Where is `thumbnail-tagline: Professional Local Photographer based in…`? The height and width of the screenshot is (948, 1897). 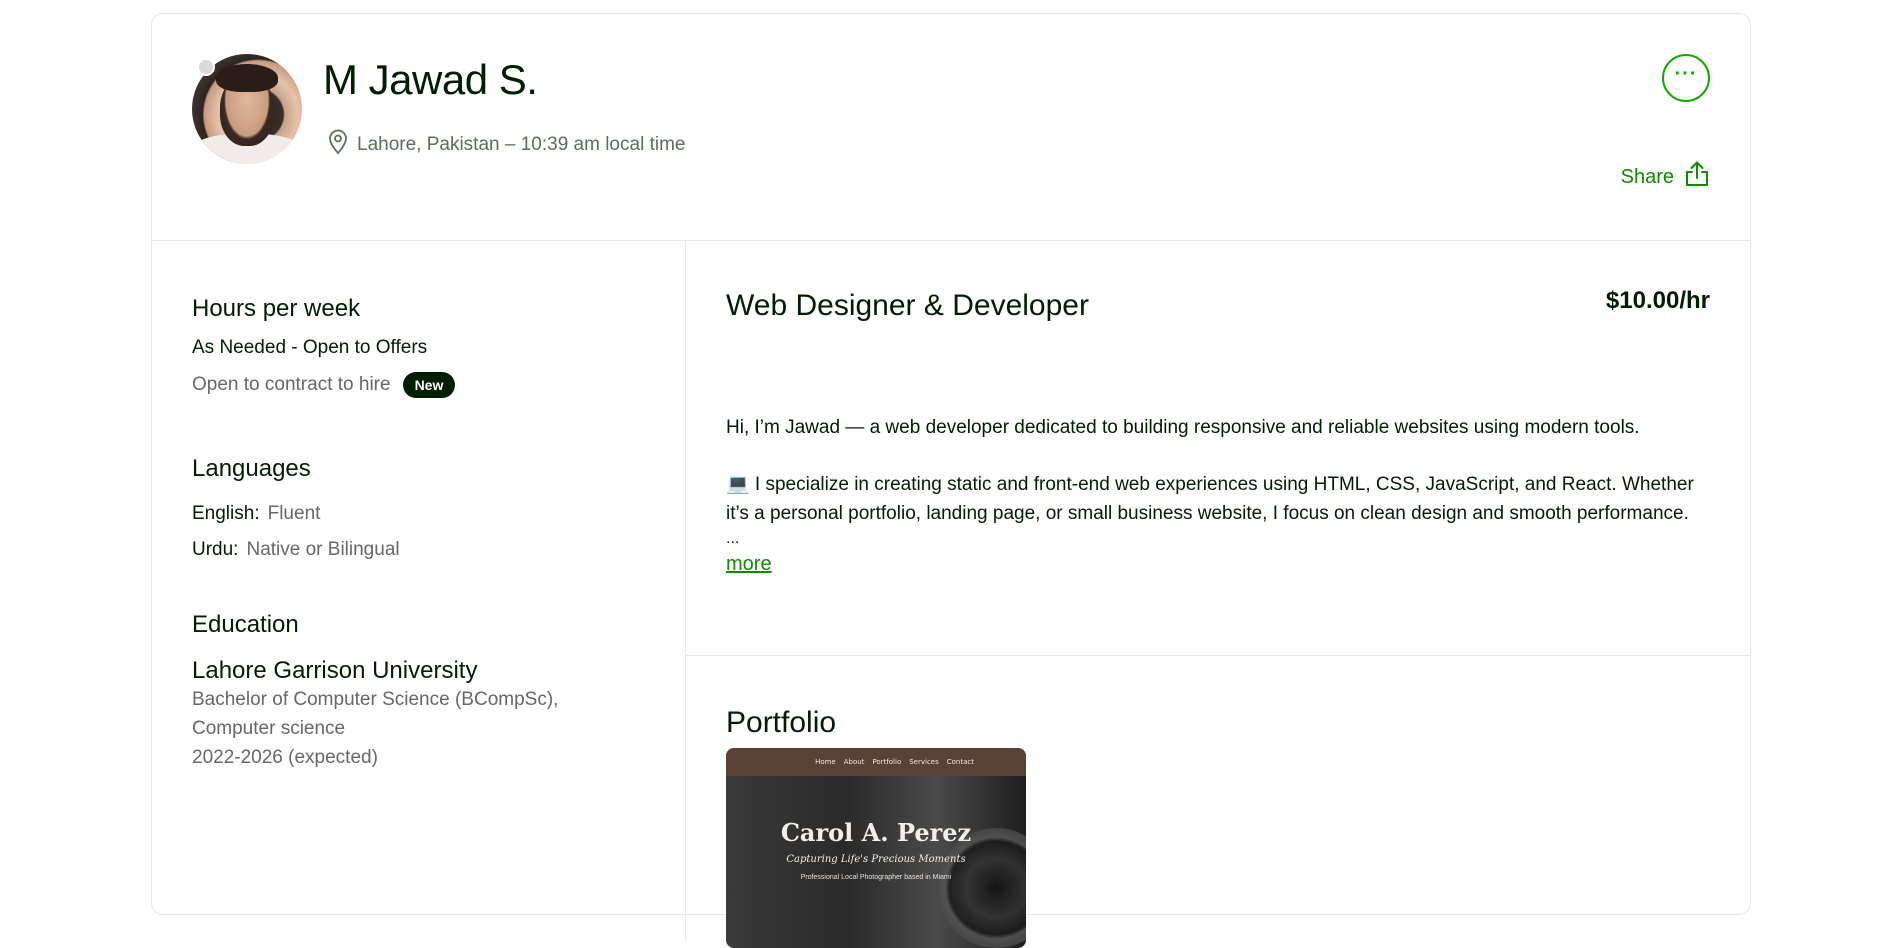
thumbnail-tagline: Professional Local Photographer based in… is located at coordinates (876, 877).